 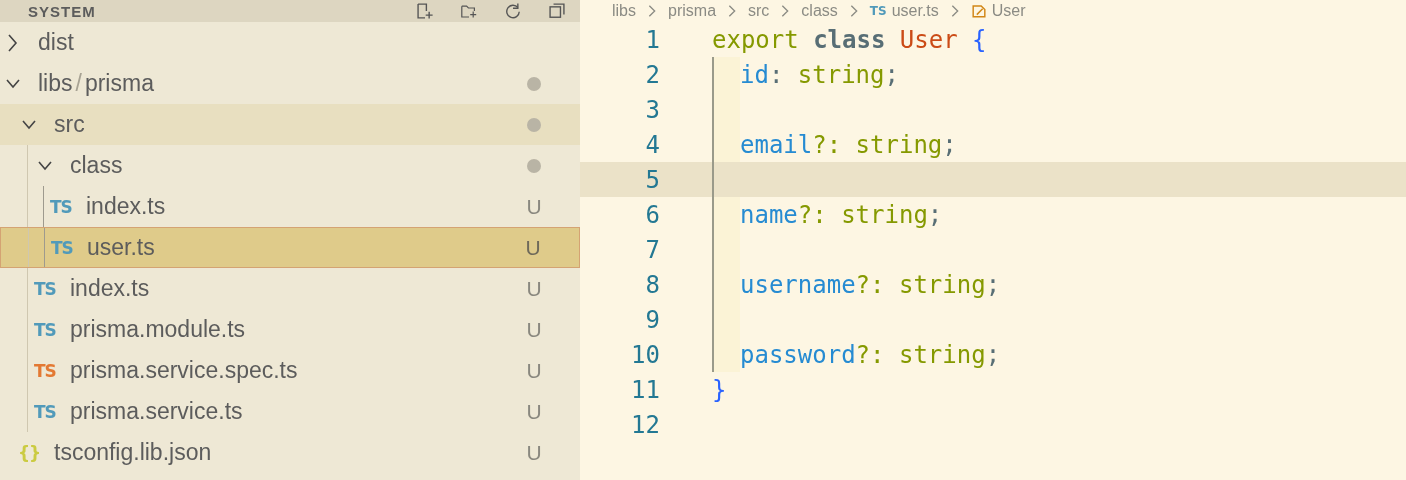 I want to click on explorer-title: SYSTEM, so click(x=62, y=11).